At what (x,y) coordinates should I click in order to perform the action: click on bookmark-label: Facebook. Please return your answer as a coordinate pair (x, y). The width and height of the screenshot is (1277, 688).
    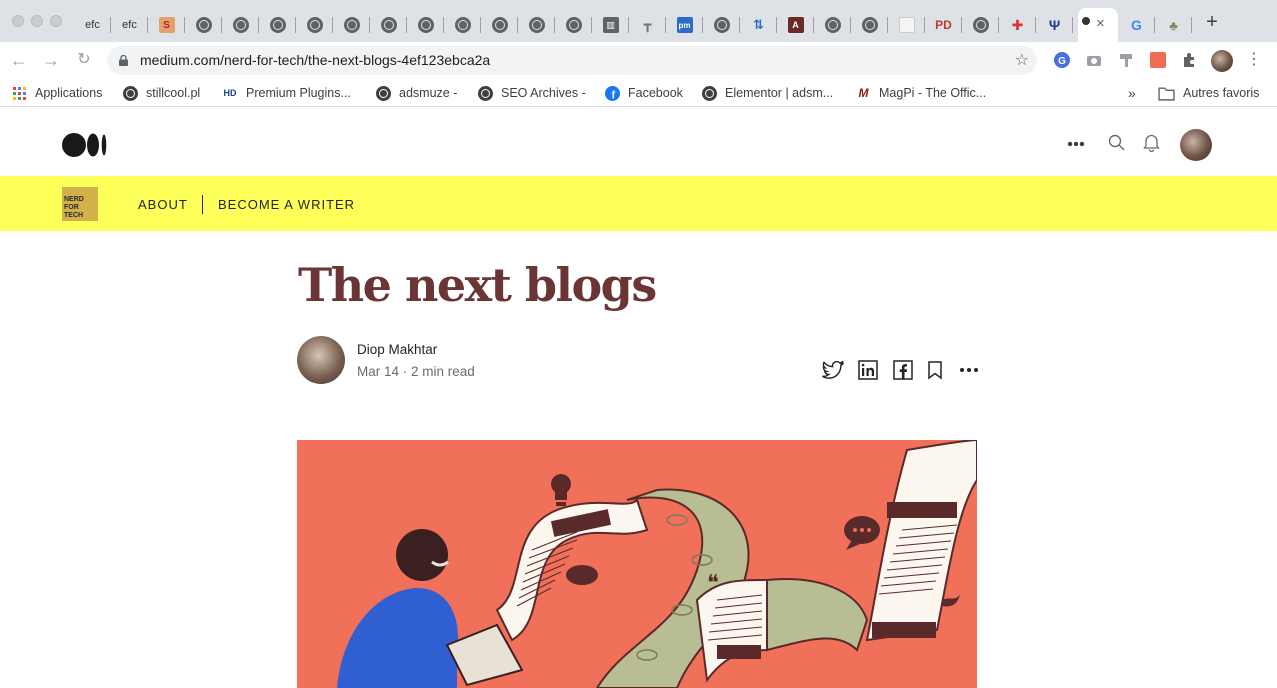
    Looking at the image, I should click on (655, 93).